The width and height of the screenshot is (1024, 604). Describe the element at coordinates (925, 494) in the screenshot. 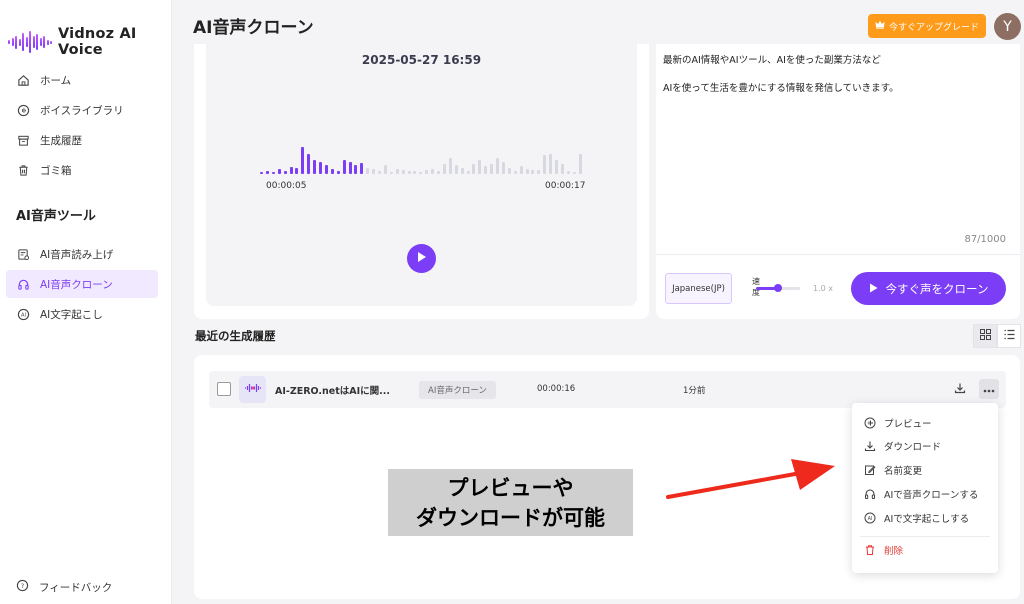

I see `menu-item-voice-clone: AIで音声クローンする` at that location.